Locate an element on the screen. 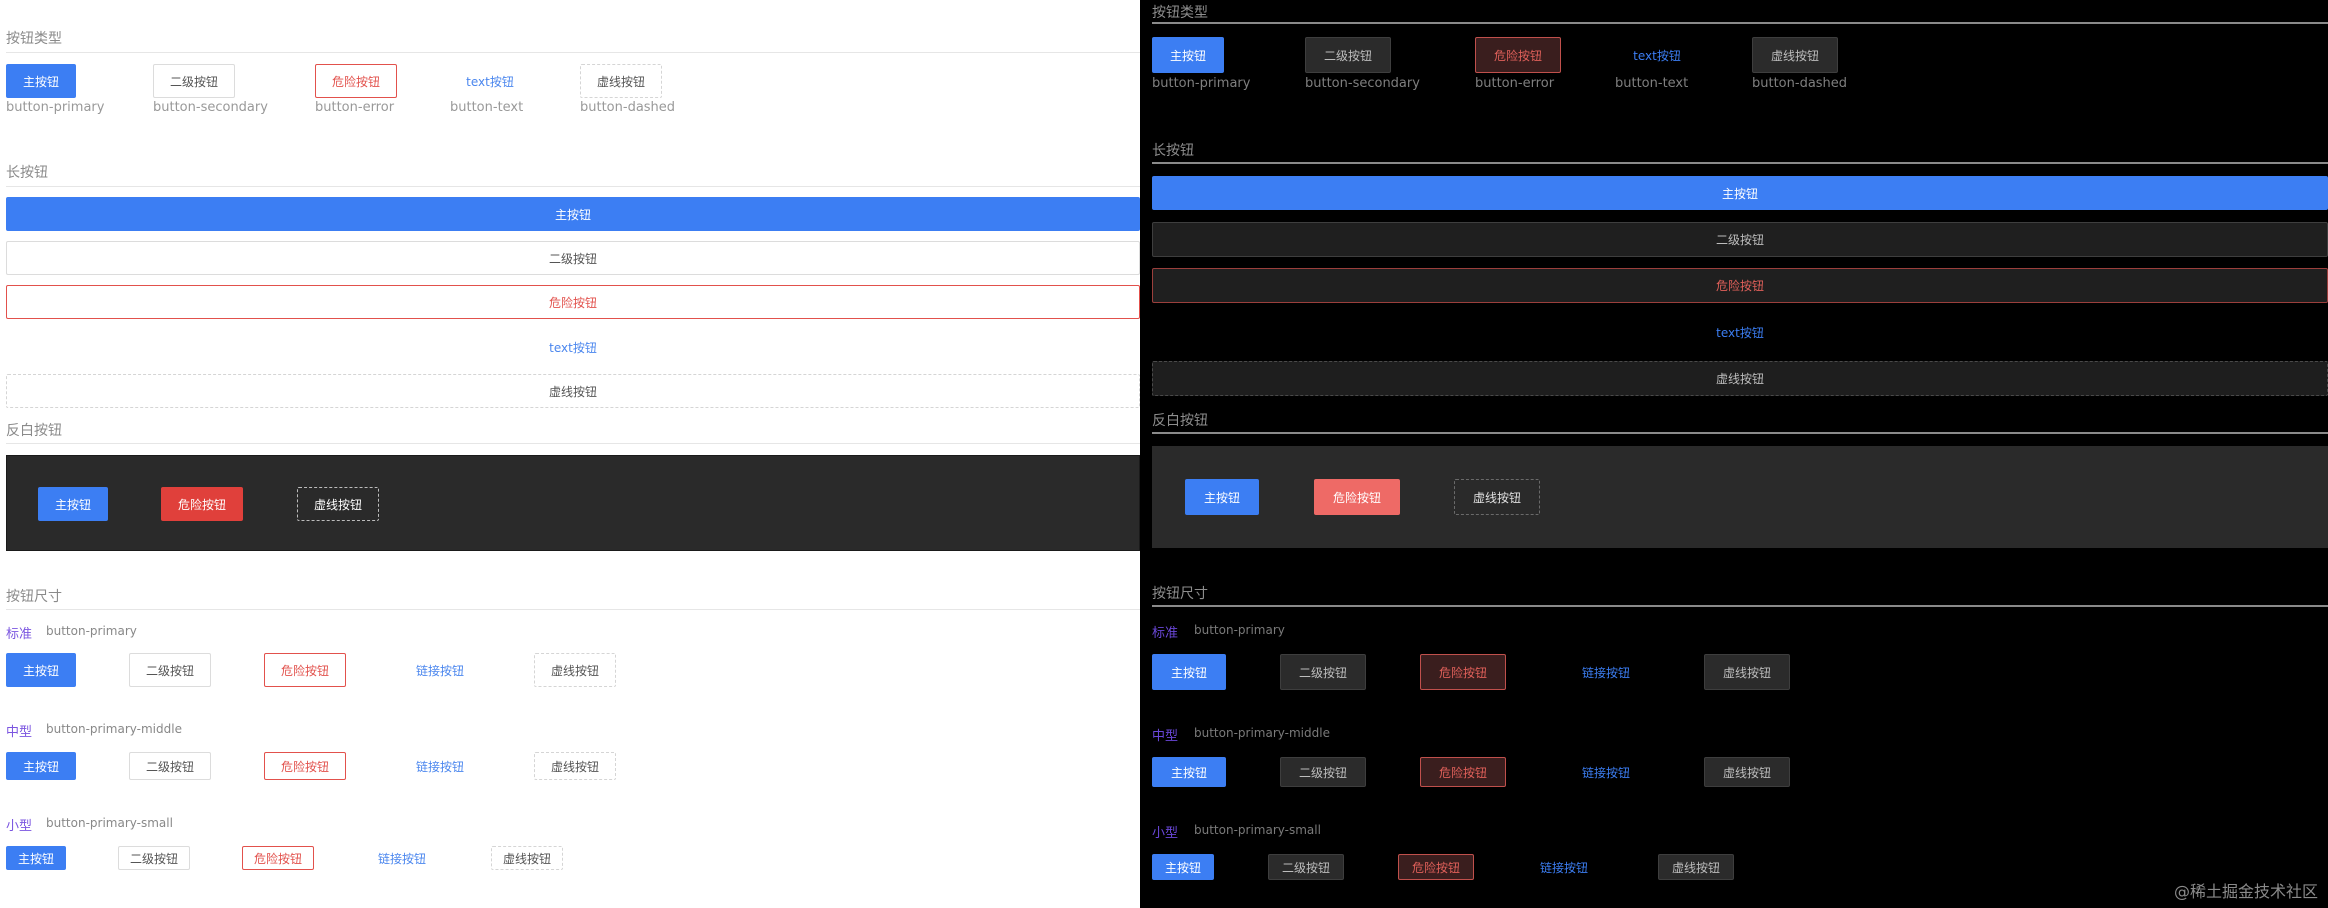  watermark-text: @稀土掘金技术社区 is located at coordinates (2245, 891).